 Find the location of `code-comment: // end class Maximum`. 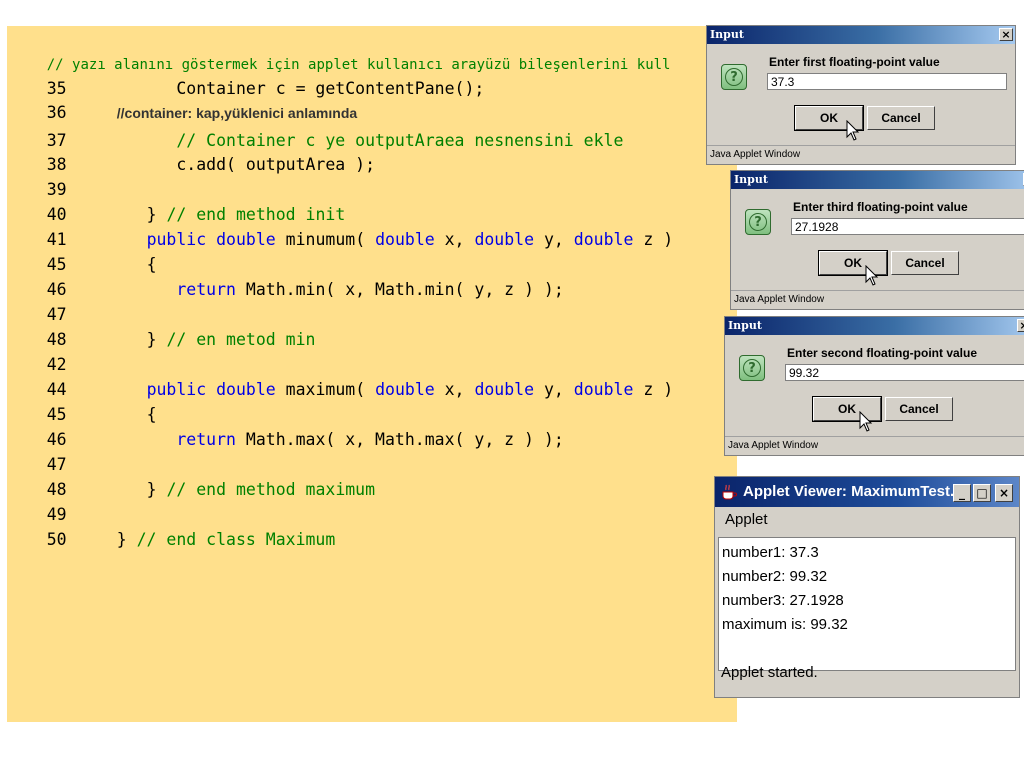

code-comment: // end class Maximum is located at coordinates (236, 539).